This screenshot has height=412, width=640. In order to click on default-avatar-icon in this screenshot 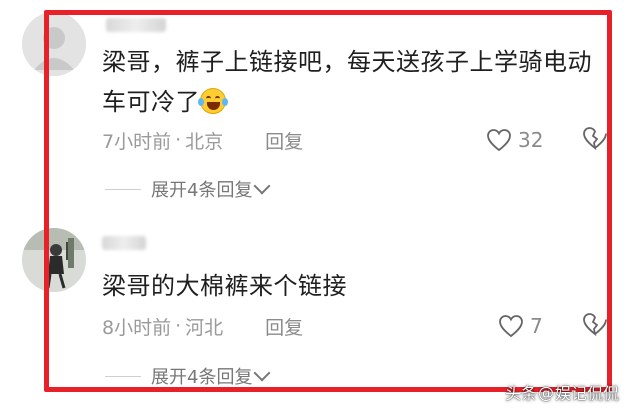, I will do `click(54, 44)`.